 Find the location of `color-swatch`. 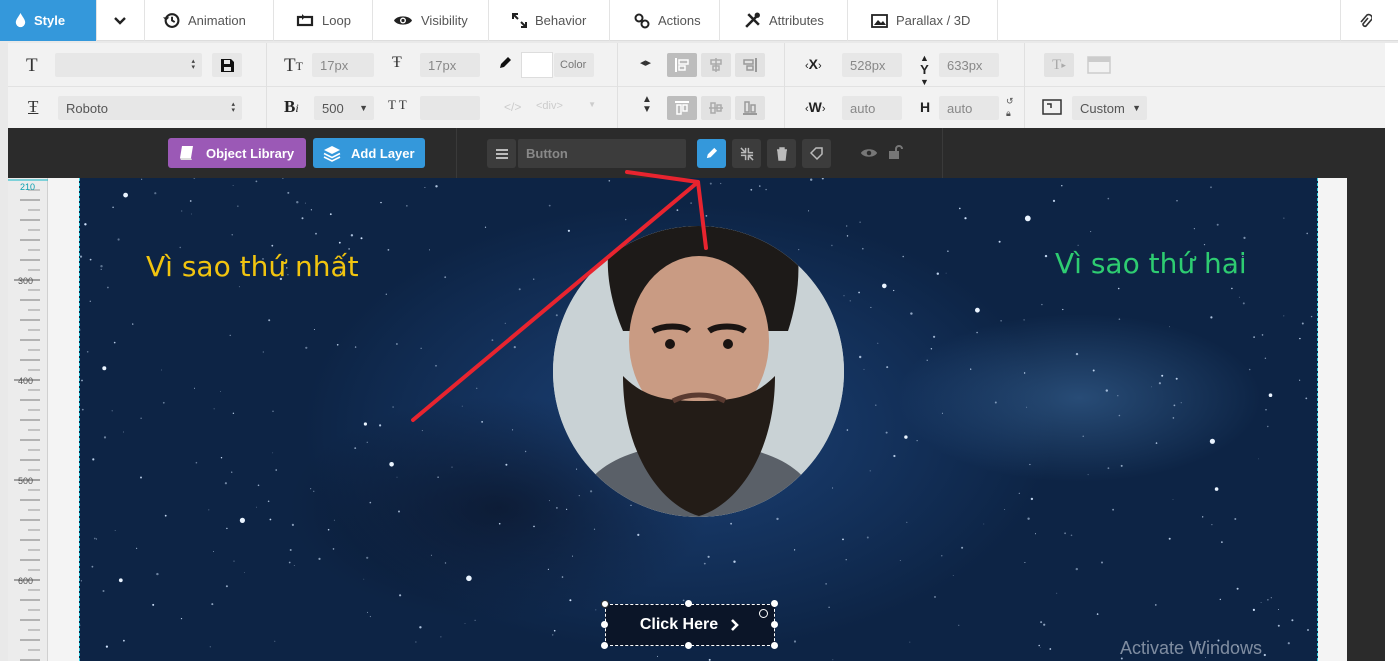

color-swatch is located at coordinates (537, 65).